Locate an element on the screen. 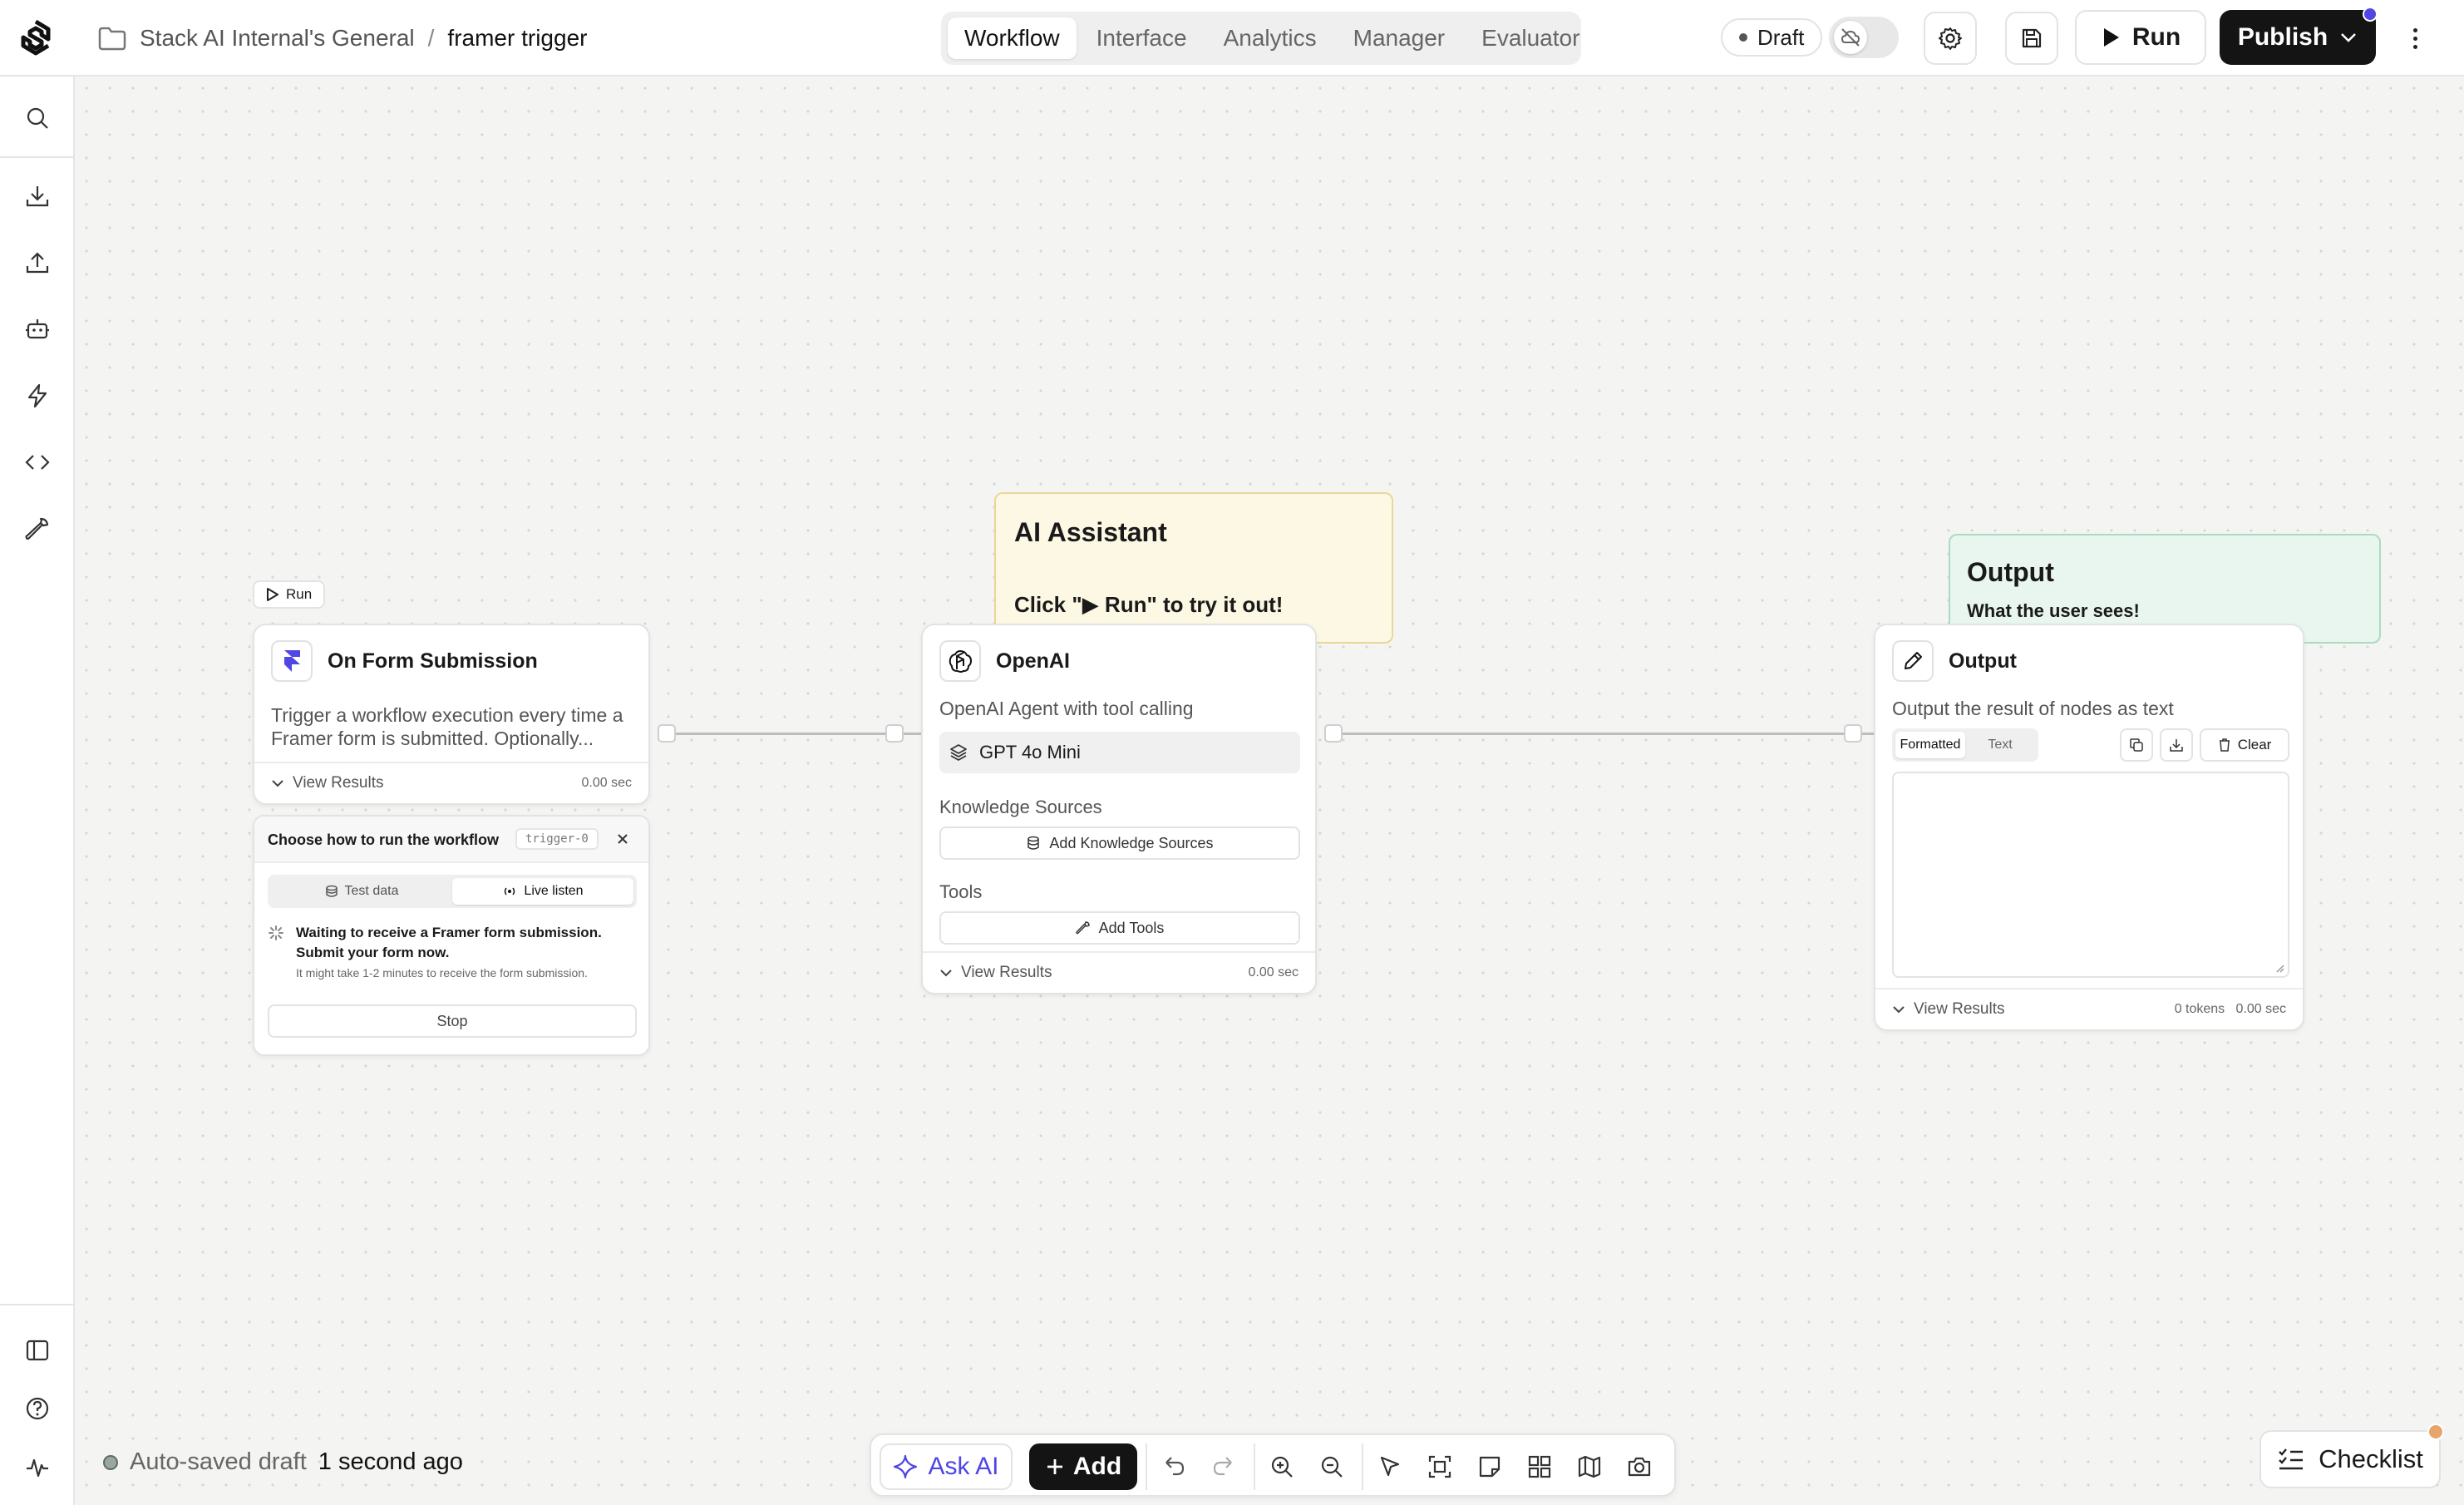 This screenshot has height=1505, width=2464. search-icon is located at coordinates (37, 118).